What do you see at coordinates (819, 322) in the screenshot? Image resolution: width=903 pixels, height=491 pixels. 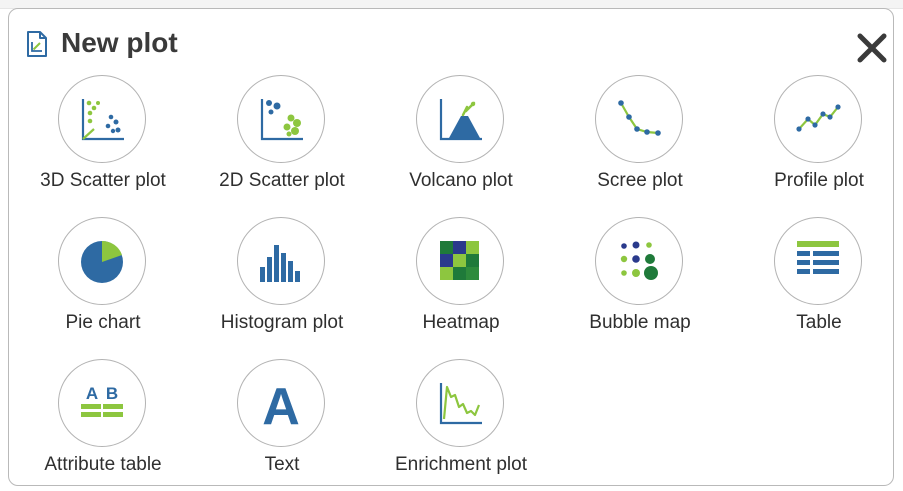 I see `plot-option-label: Table` at bounding box center [819, 322].